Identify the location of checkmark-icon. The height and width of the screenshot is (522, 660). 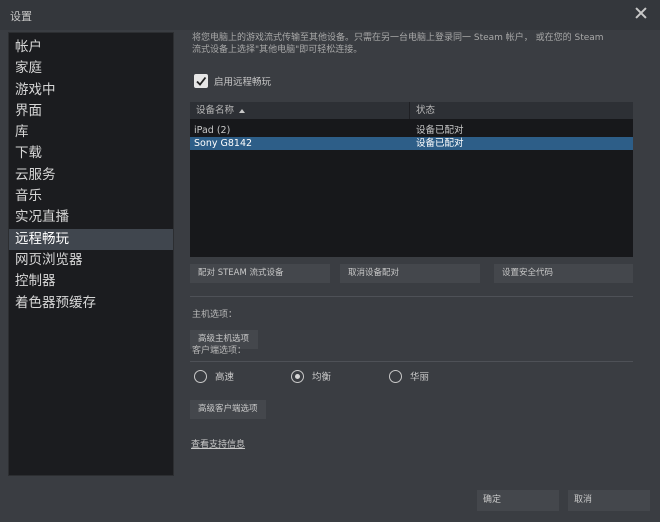
(201, 81).